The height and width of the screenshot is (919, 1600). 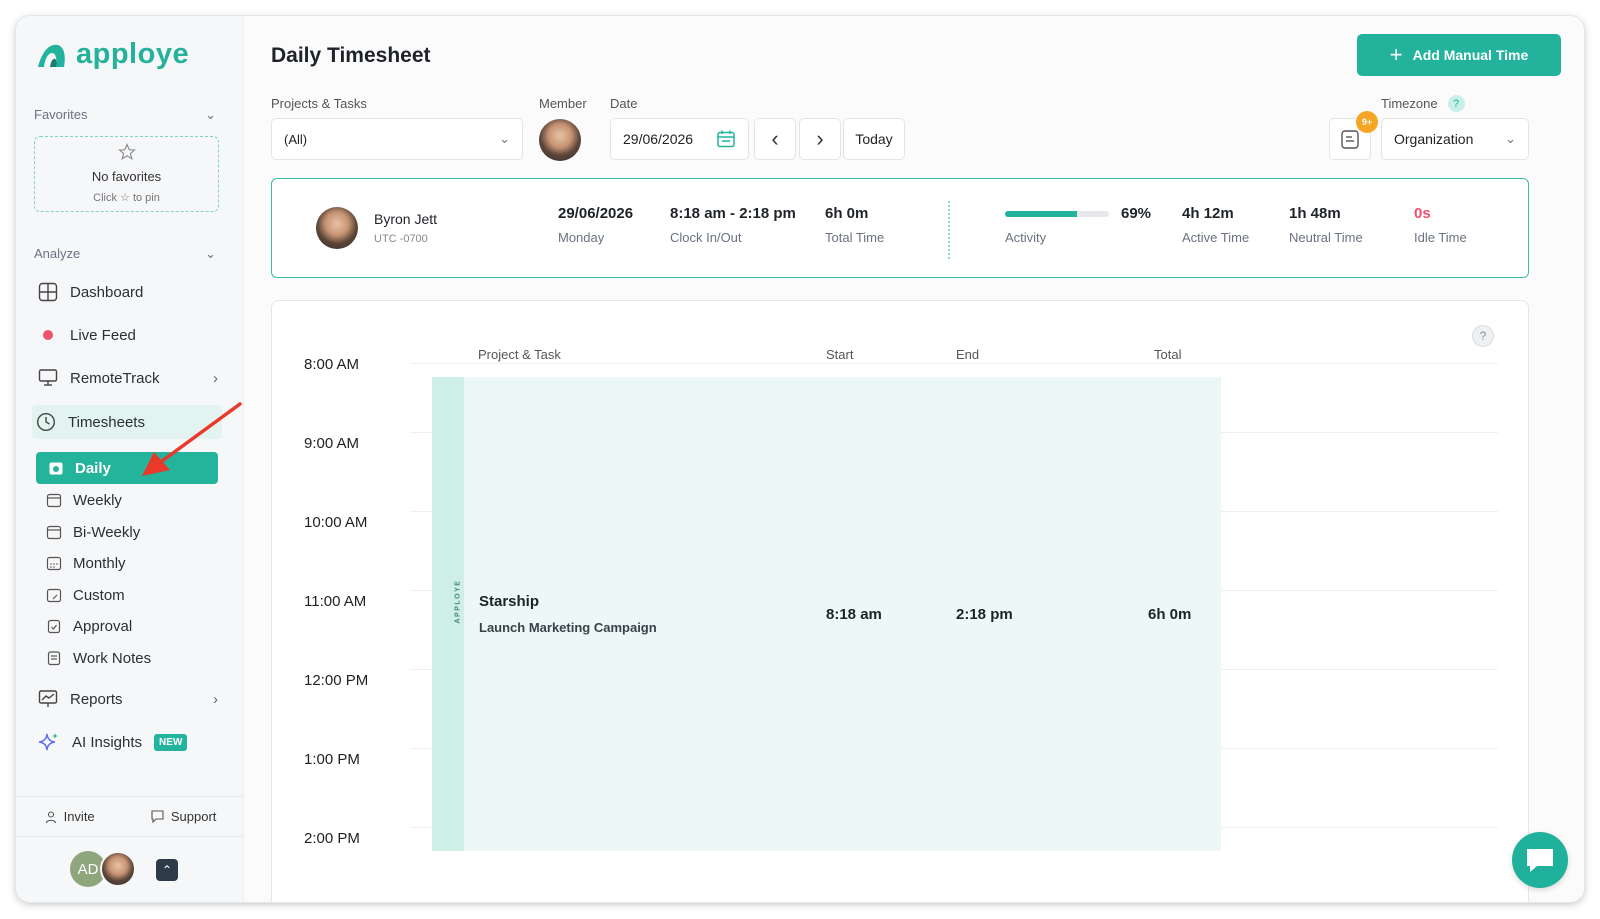 I want to click on neutral-time-label: Neutral Time, so click(x=1326, y=237).